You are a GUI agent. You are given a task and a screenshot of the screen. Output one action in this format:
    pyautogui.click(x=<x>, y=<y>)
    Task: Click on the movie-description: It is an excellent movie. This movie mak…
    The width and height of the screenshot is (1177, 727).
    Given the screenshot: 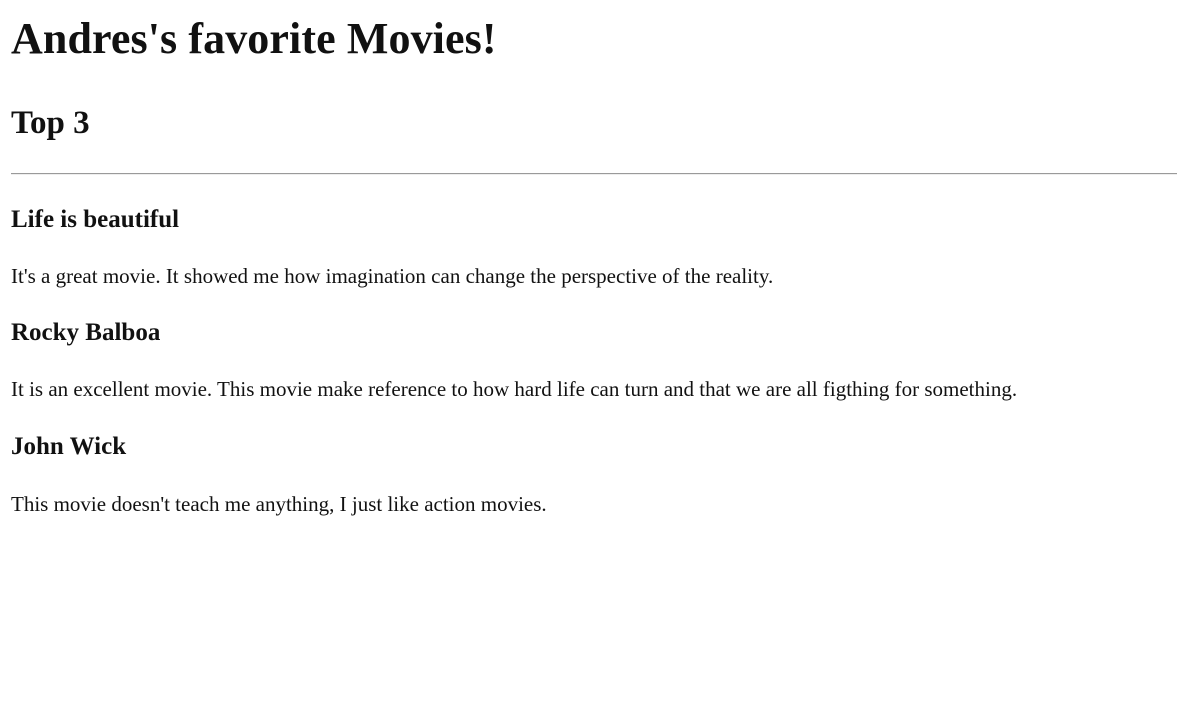 What is the action you would take?
    pyautogui.click(x=514, y=389)
    